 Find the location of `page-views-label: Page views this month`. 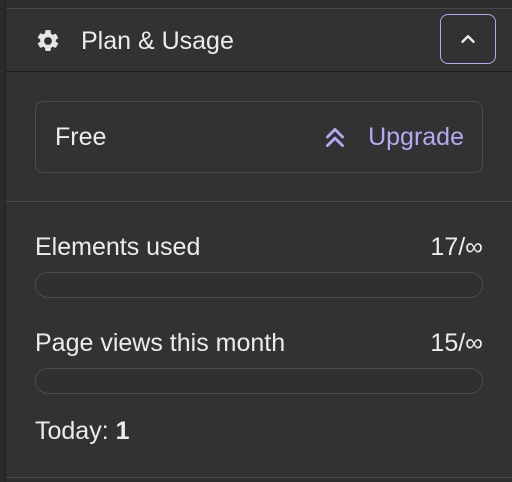

page-views-label: Page views this month is located at coordinates (160, 343).